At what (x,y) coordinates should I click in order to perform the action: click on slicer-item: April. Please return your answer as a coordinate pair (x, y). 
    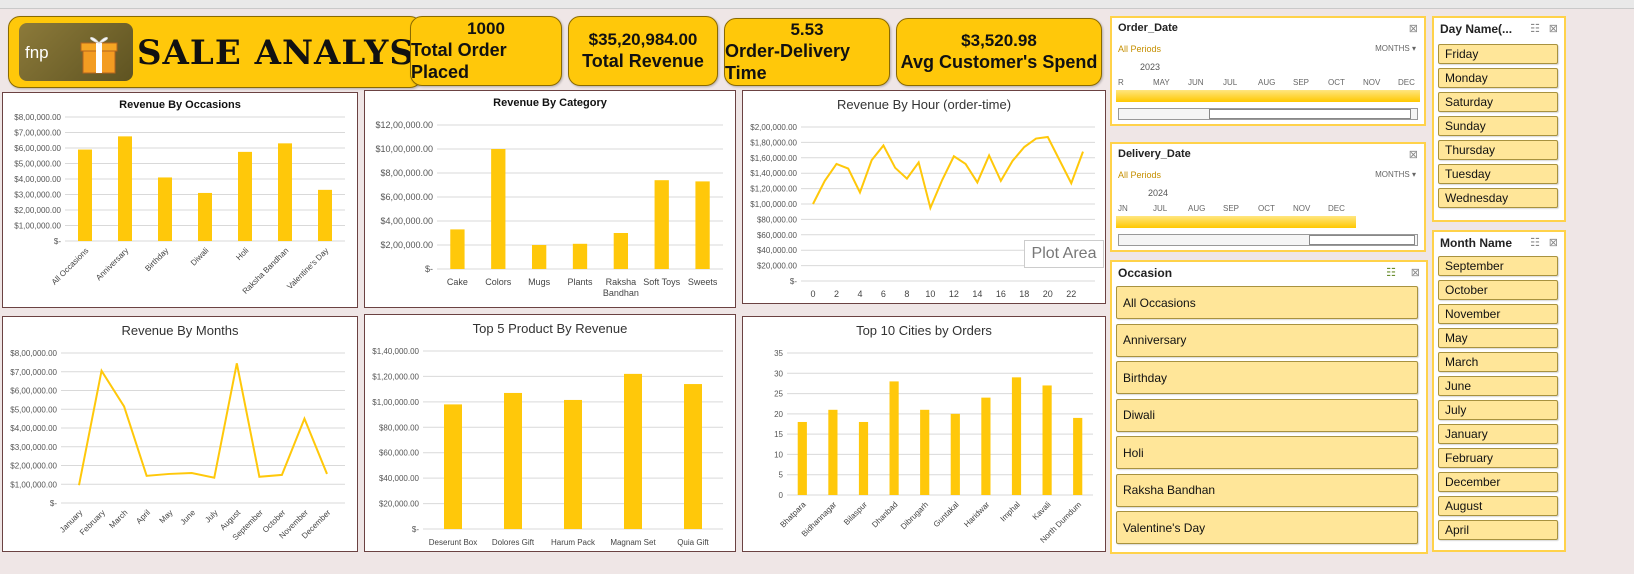
    Looking at the image, I should click on (1498, 530).